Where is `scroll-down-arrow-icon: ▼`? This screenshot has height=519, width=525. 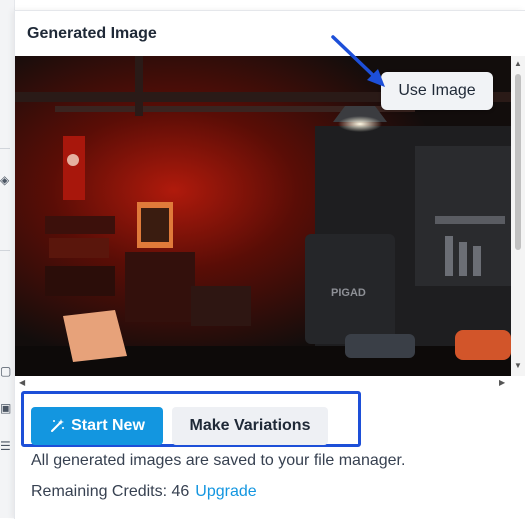 scroll-down-arrow-icon: ▼ is located at coordinates (518, 366).